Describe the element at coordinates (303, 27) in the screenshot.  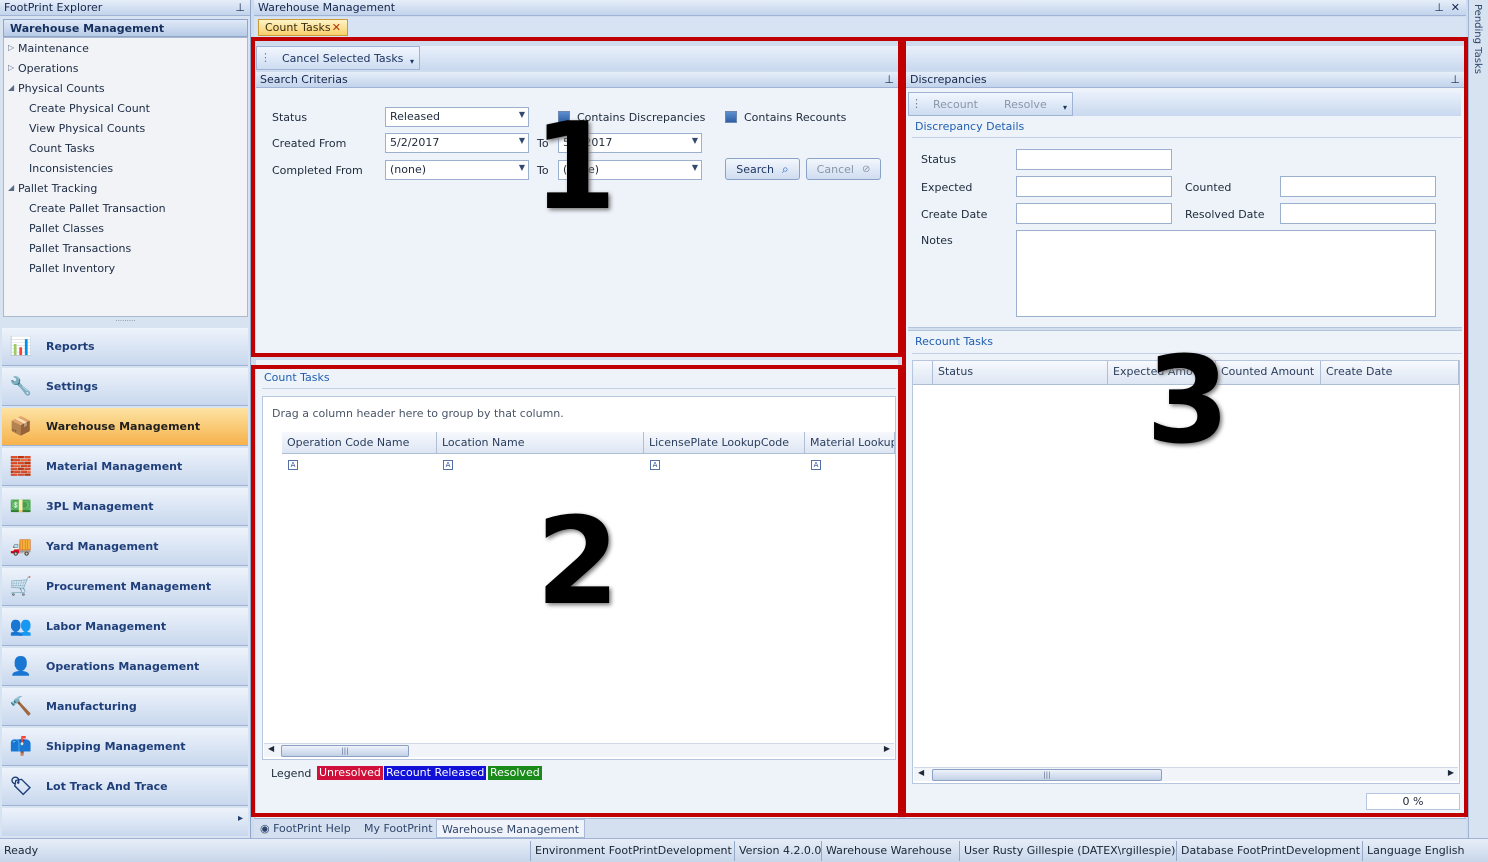
I see `tab-count-tasks: Count Tasks ✕` at that location.